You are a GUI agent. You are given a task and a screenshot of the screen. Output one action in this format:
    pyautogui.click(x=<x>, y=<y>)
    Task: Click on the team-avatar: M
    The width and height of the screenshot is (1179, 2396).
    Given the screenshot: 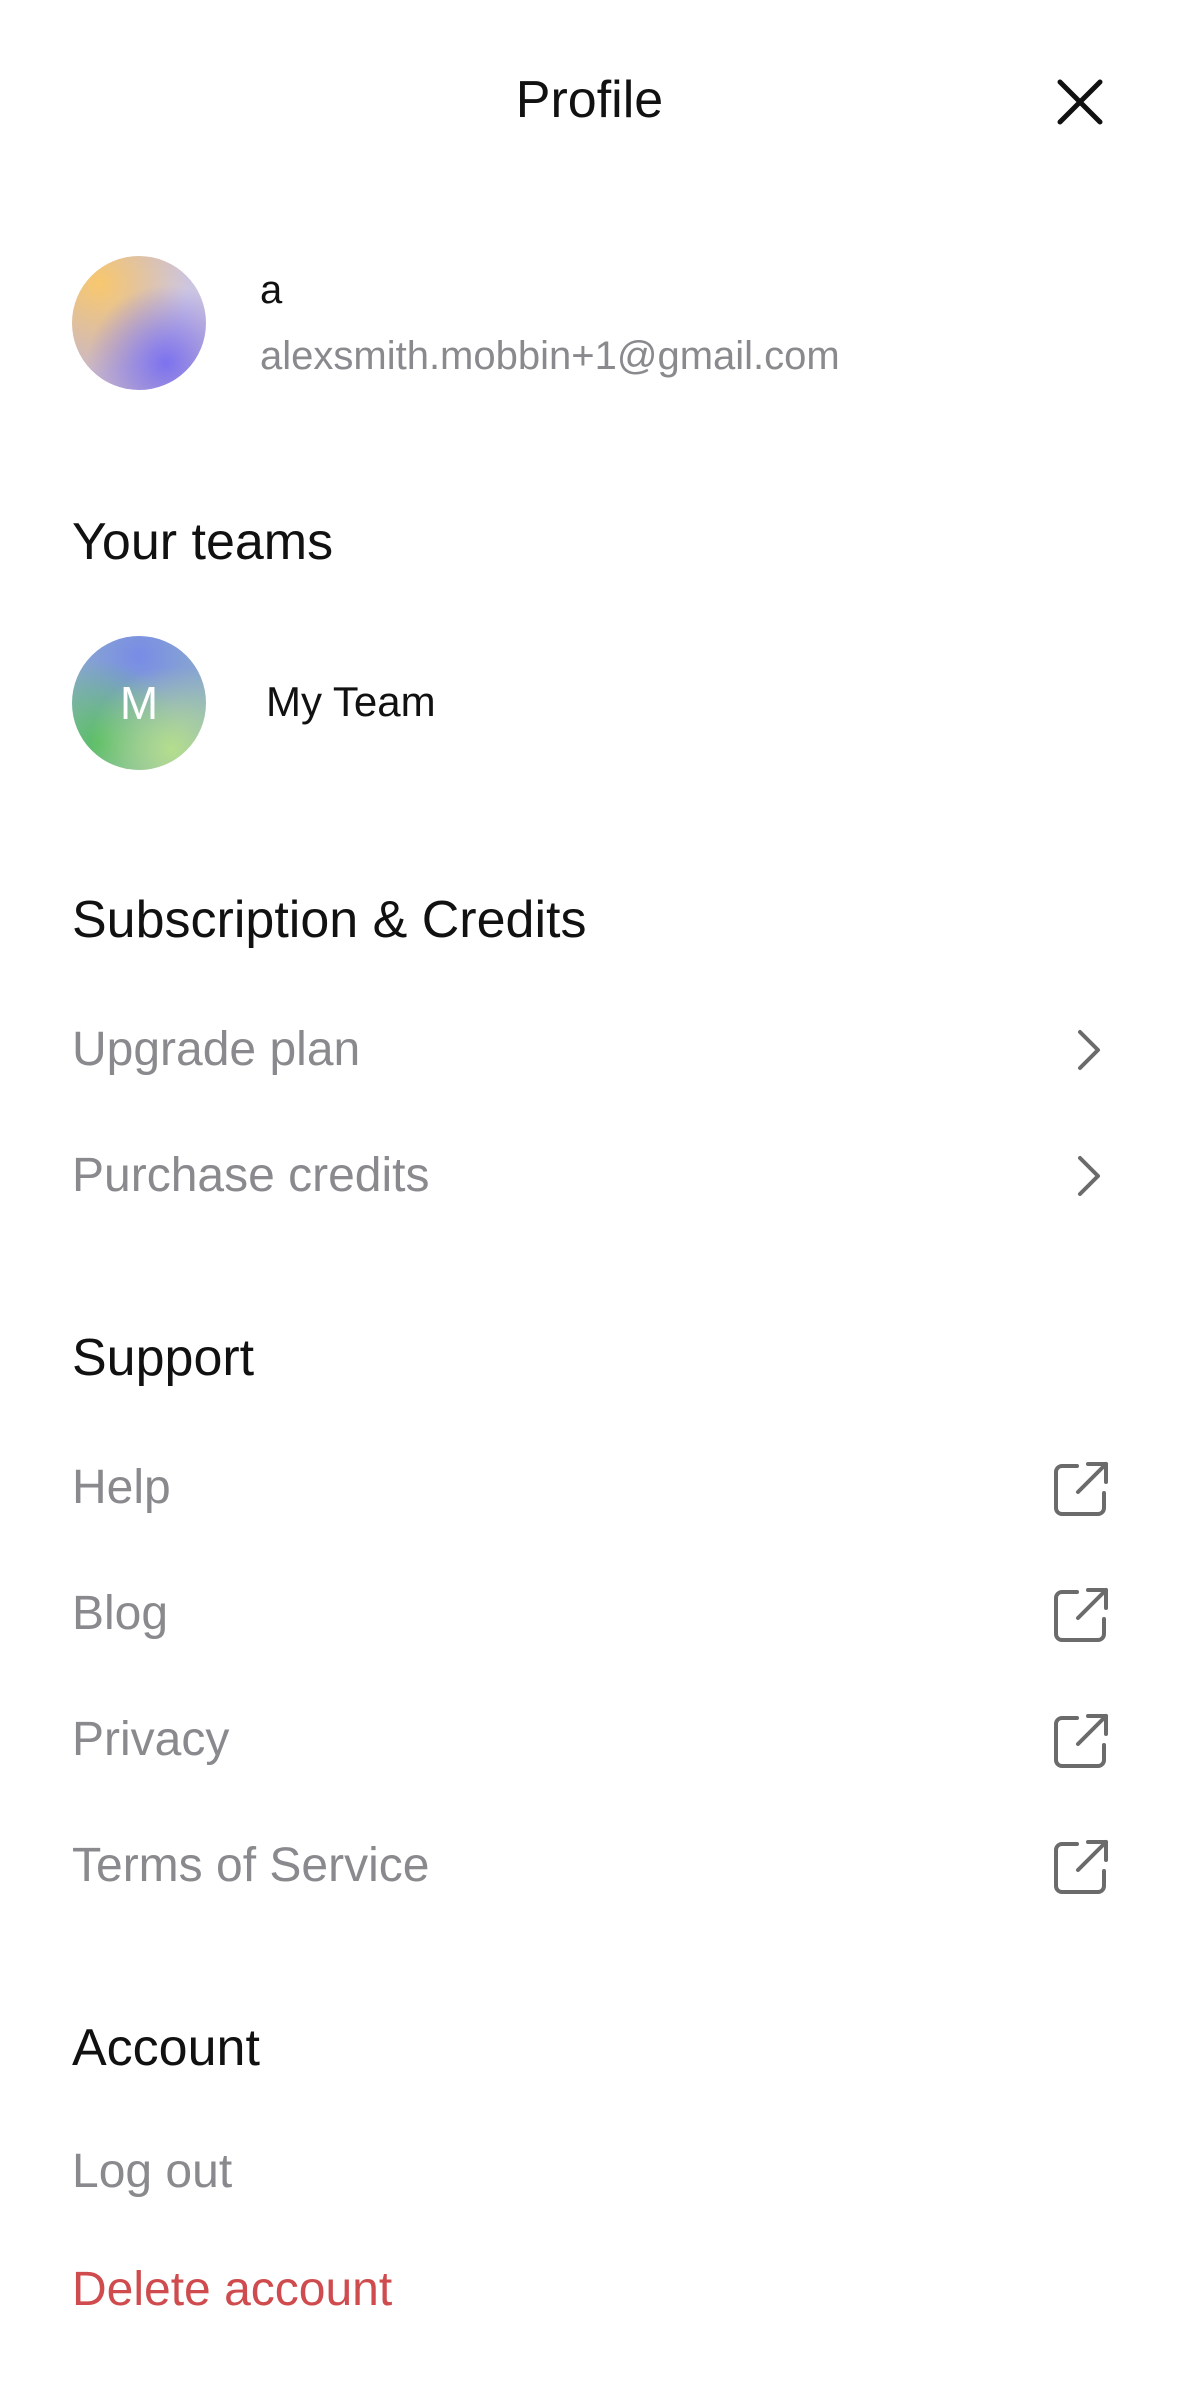 What is the action you would take?
    pyautogui.click(x=139, y=703)
    